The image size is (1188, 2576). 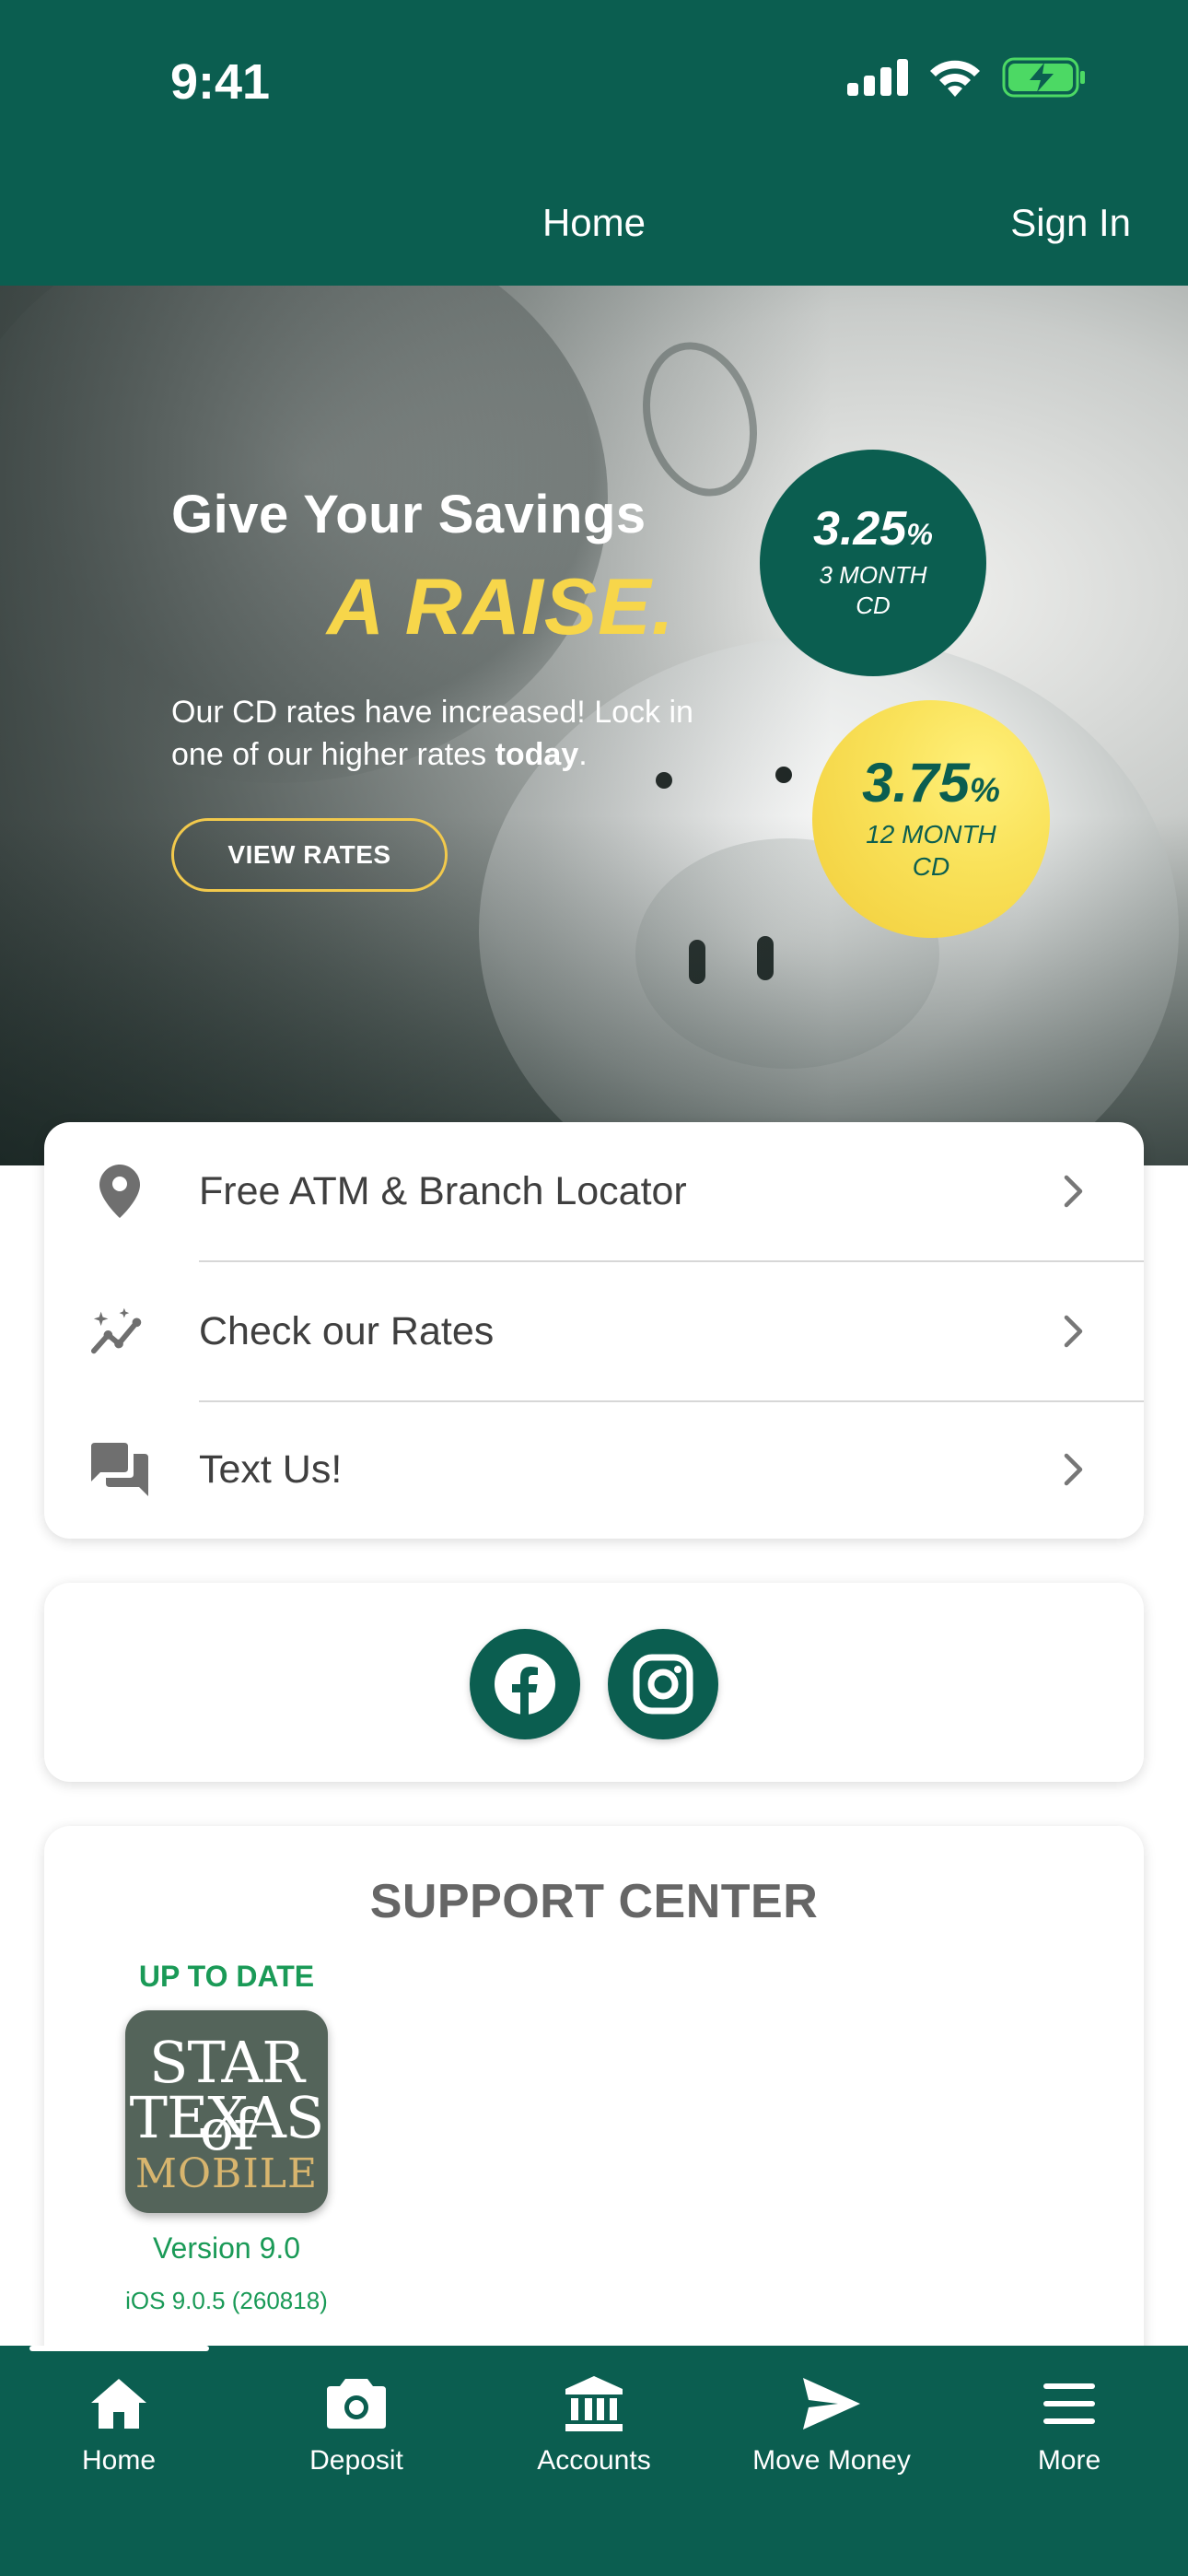 I want to click on bottom-tab-bar: Home Deposit Accounts Move Money More, so click(x=594, y=2461).